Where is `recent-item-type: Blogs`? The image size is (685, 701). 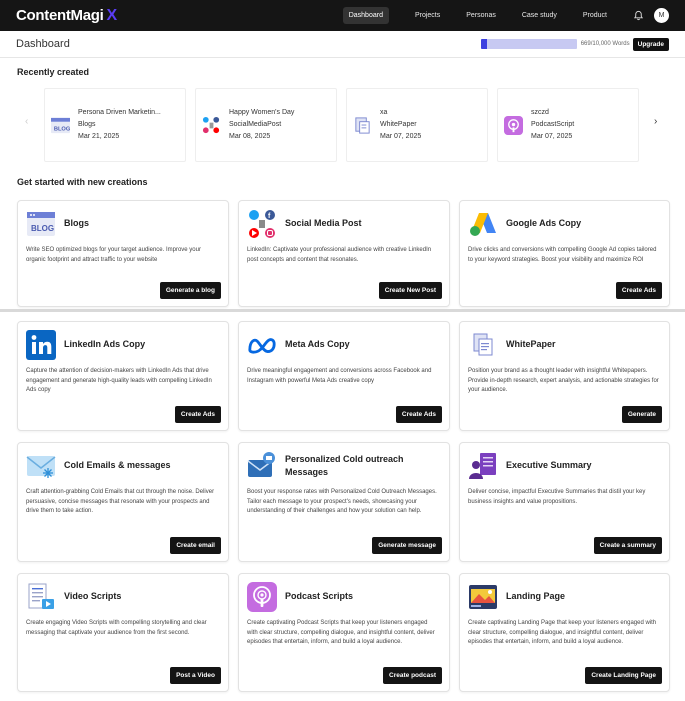
recent-item-type: Blogs is located at coordinates (87, 124).